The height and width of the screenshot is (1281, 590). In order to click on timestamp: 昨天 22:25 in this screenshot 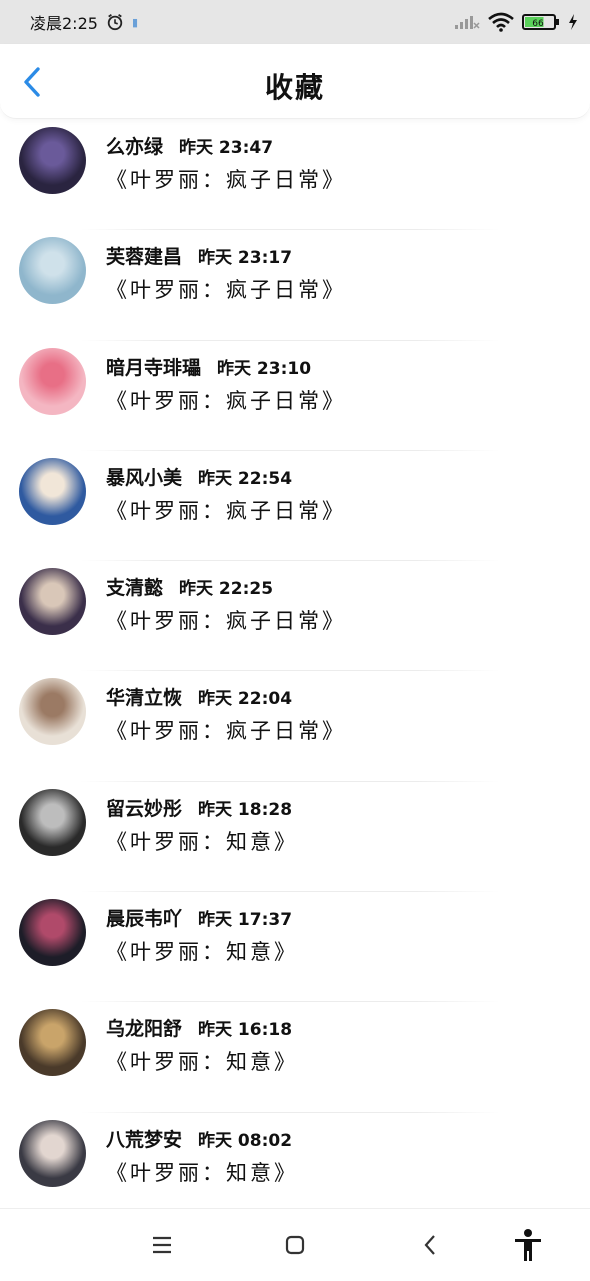, I will do `click(226, 589)`.